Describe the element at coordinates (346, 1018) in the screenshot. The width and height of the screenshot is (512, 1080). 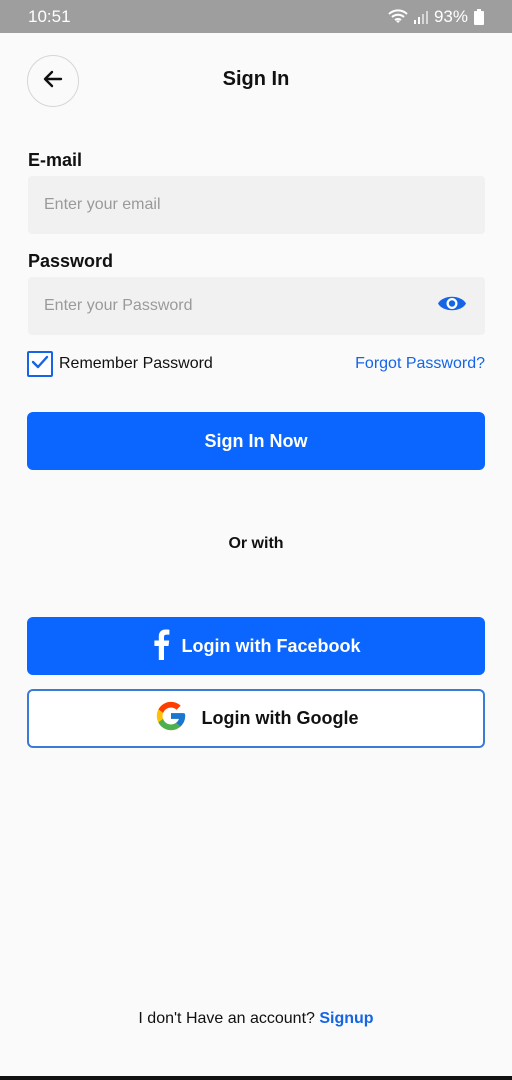
I see `signup-link: Signup` at that location.